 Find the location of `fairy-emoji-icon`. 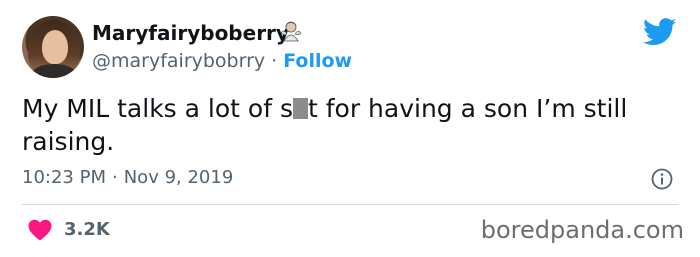

fairy-emoji-icon is located at coordinates (291, 31).